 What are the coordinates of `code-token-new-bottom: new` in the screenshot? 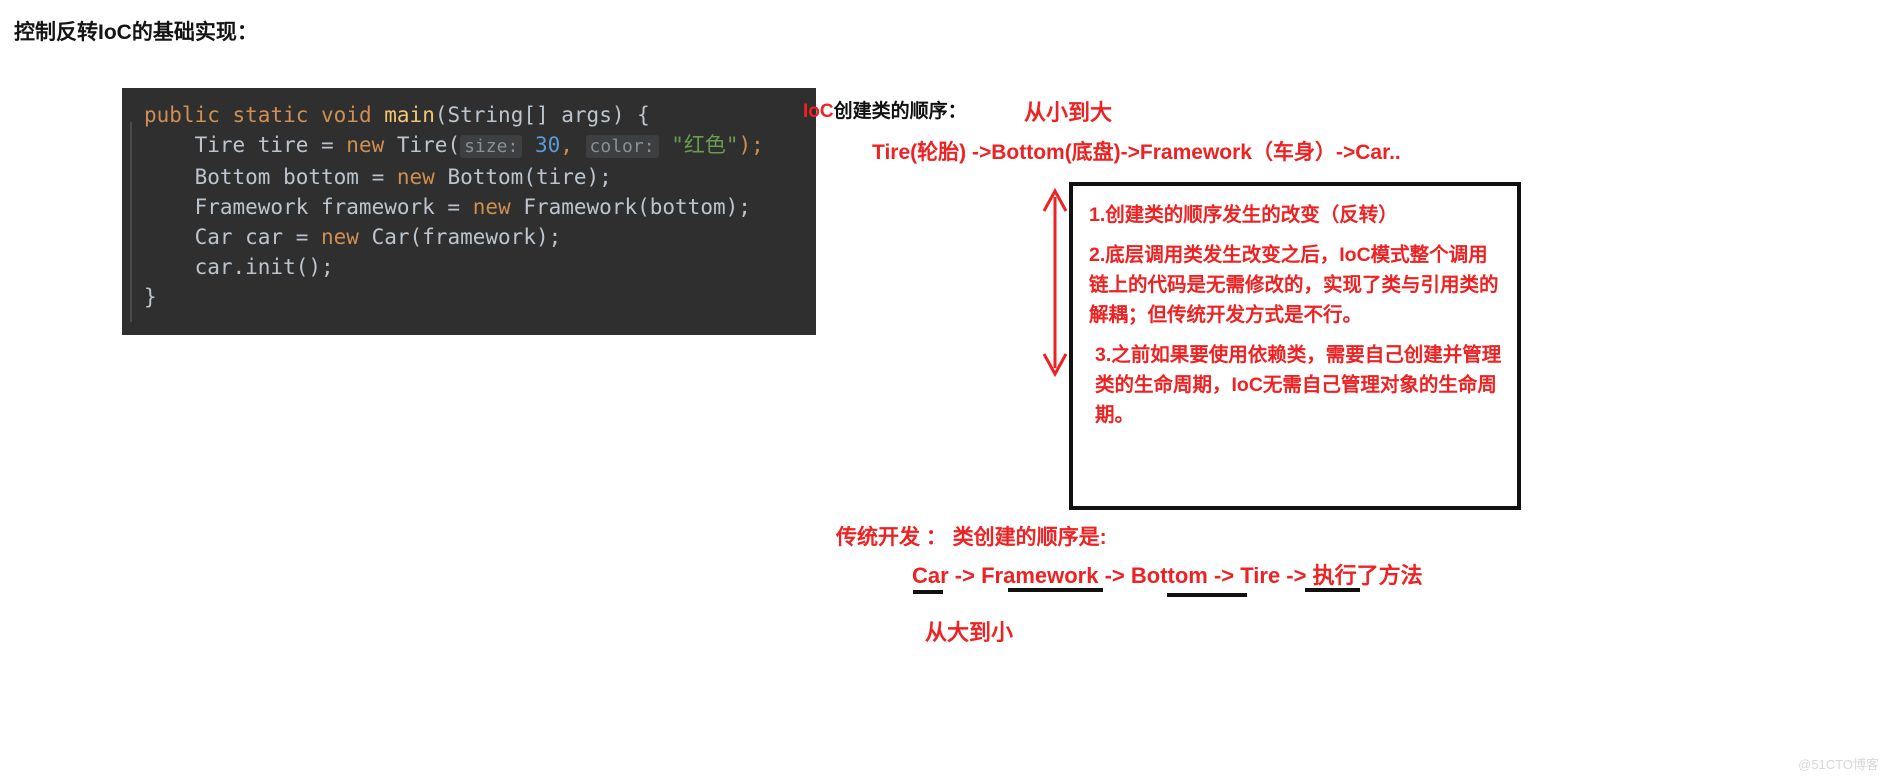 It's located at (415, 177).